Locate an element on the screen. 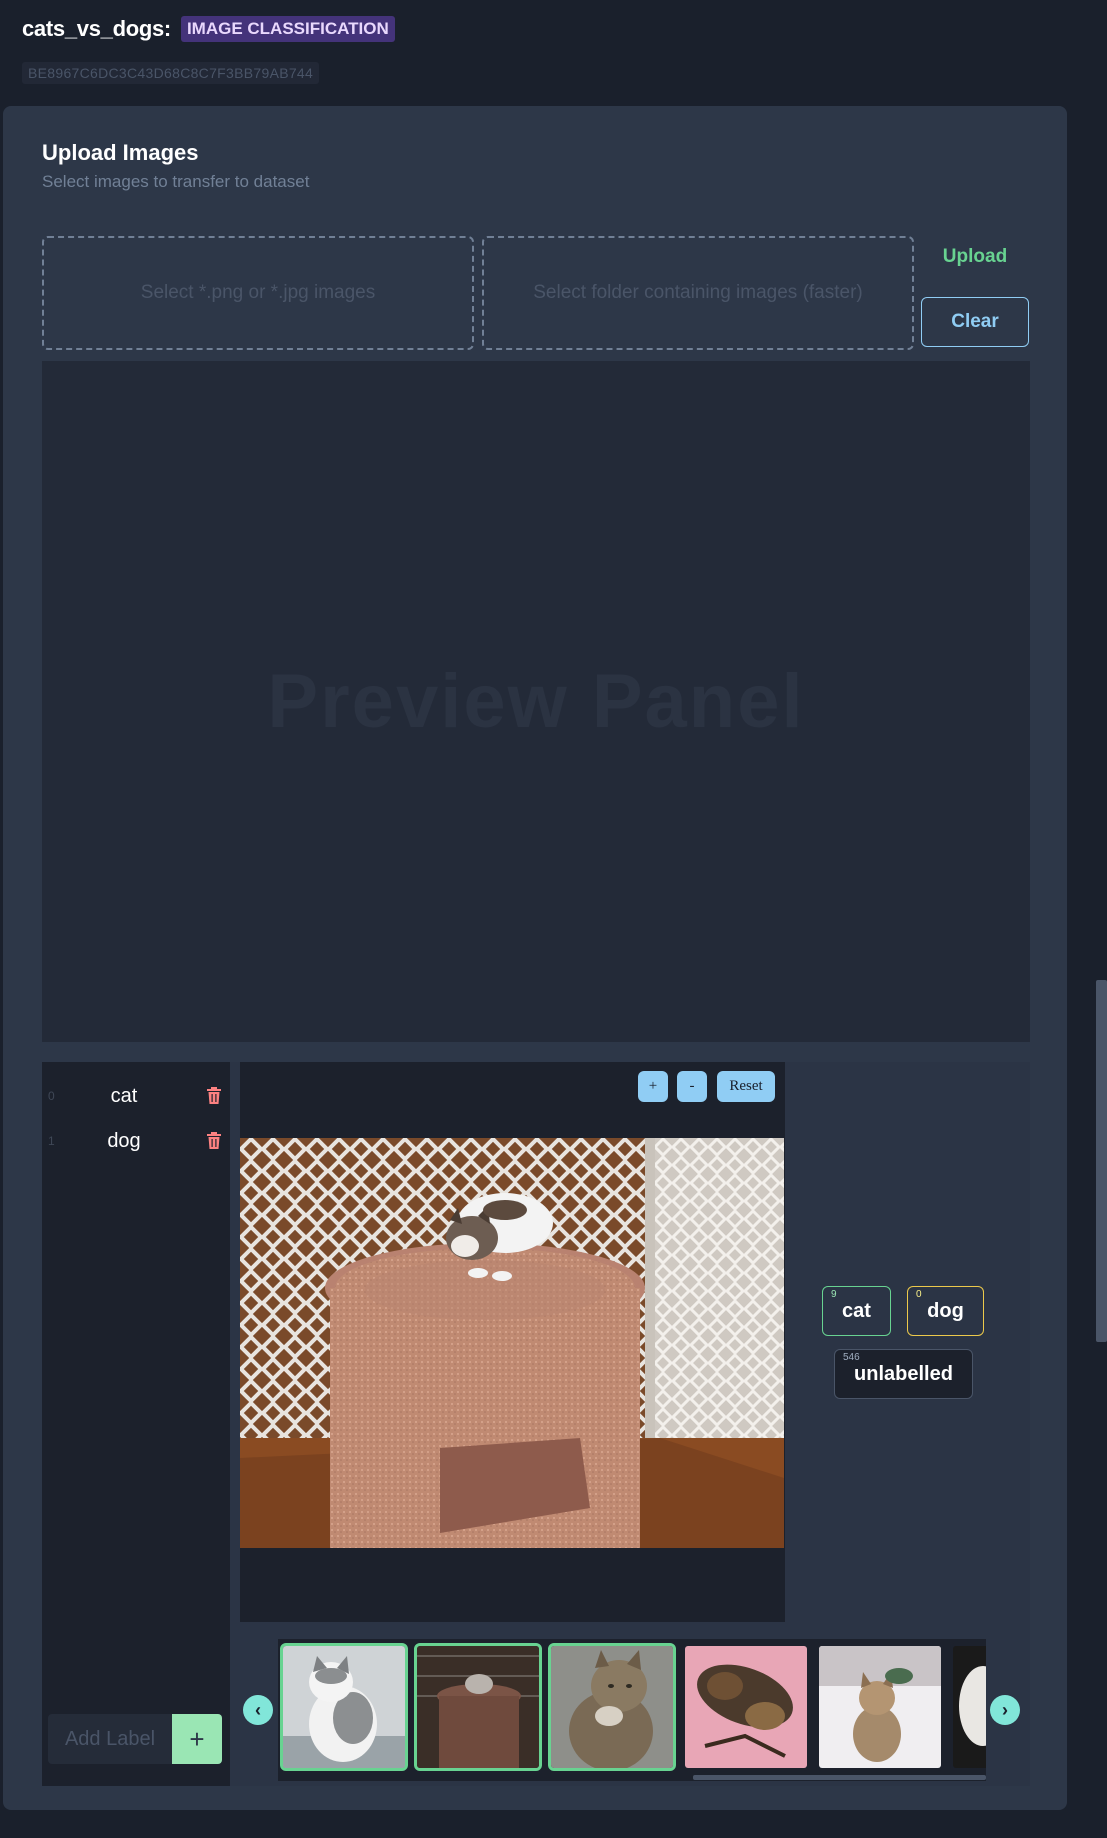 Image resolution: width=1107 pixels, height=1838 pixels. select-folder-dropzone: Select folder containing images (faster) is located at coordinates (698, 293).